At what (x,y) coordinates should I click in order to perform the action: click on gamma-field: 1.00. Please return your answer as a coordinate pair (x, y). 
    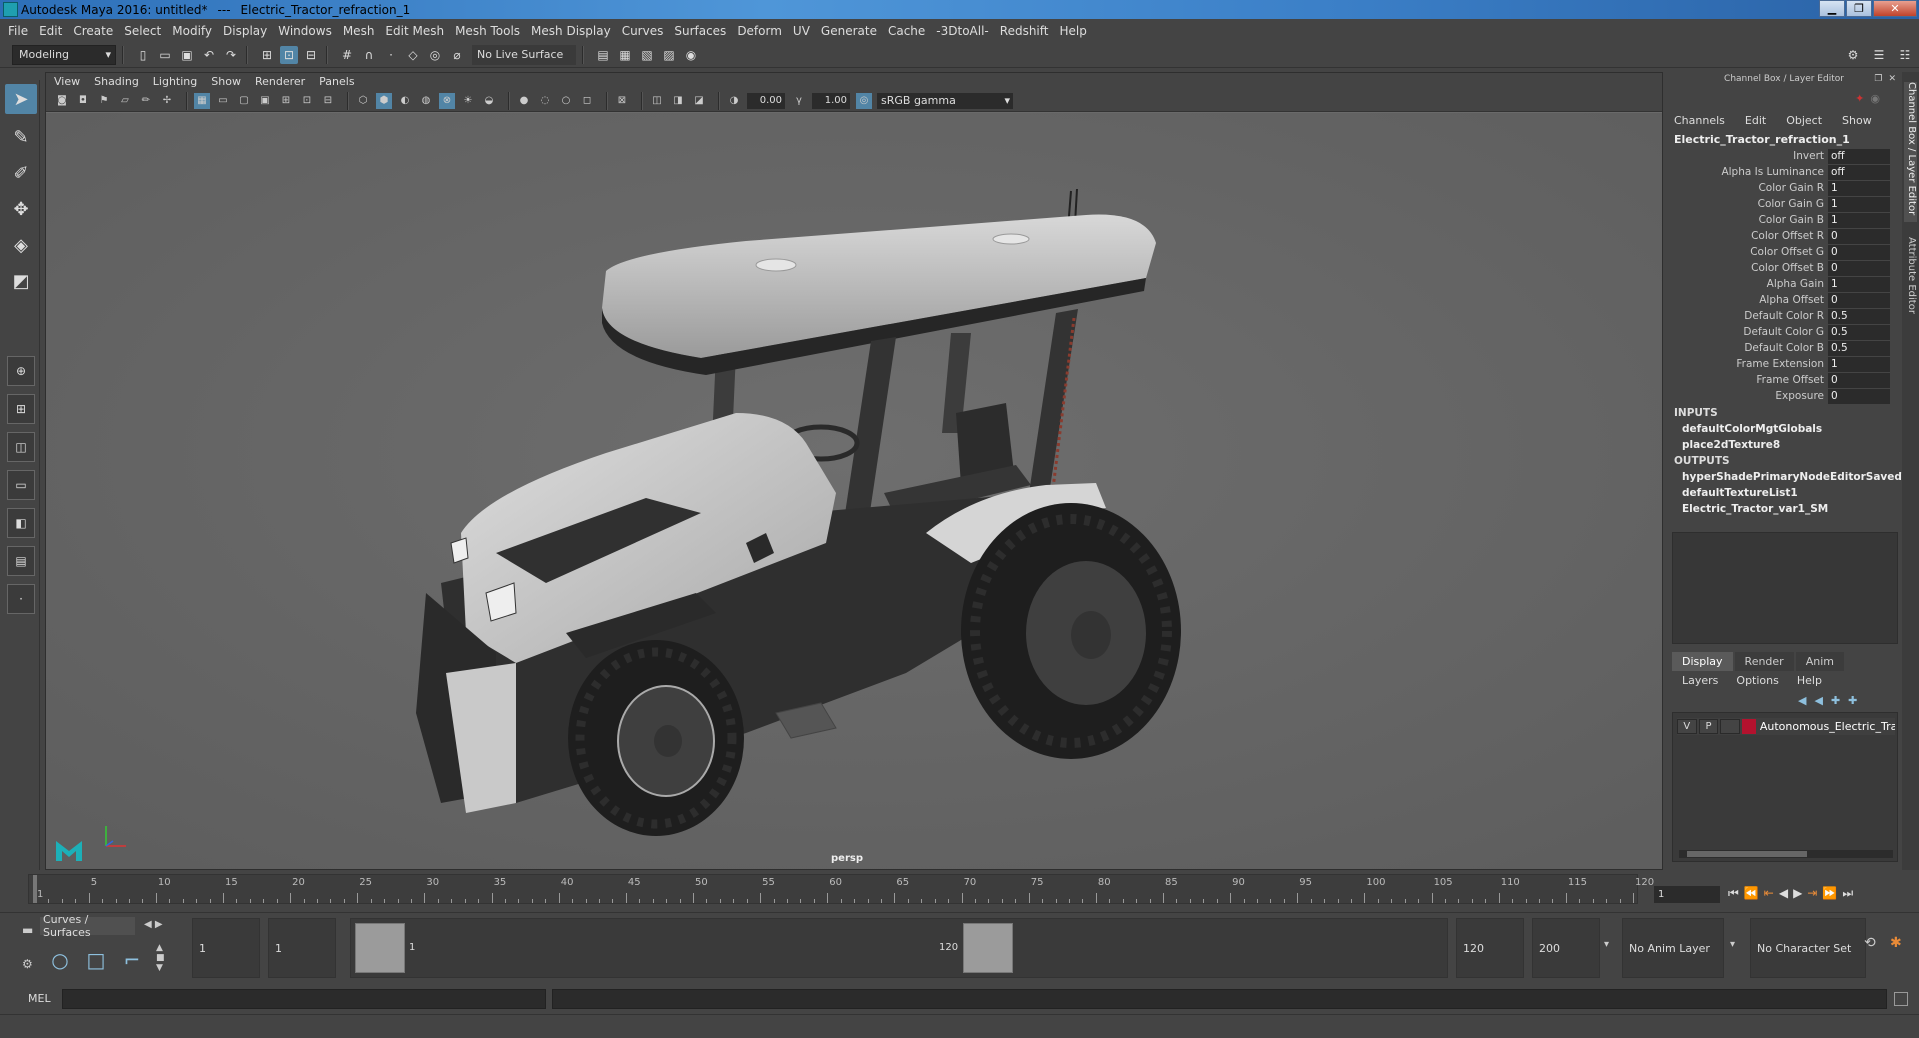
    Looking at the image, I should click on (831, 100).